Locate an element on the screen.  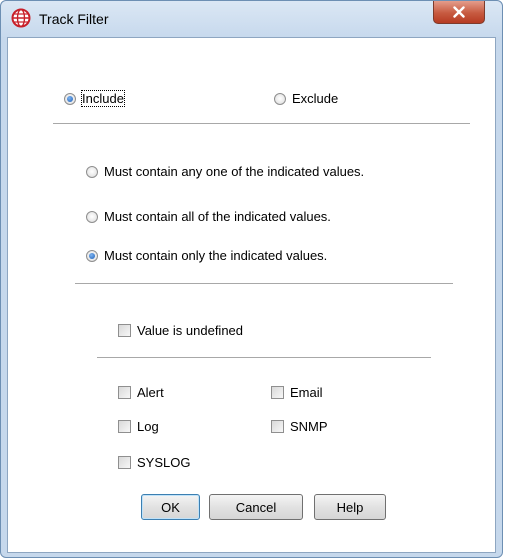
exclude-option: Exclude is located at coordinates (306, 98).